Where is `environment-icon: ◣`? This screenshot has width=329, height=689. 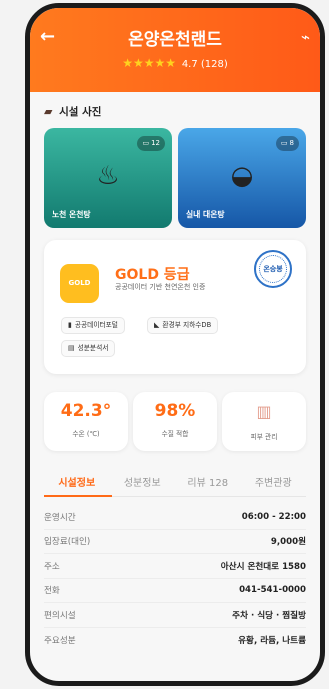 environment-icon: ◣ is located at coordinates (157, 325).